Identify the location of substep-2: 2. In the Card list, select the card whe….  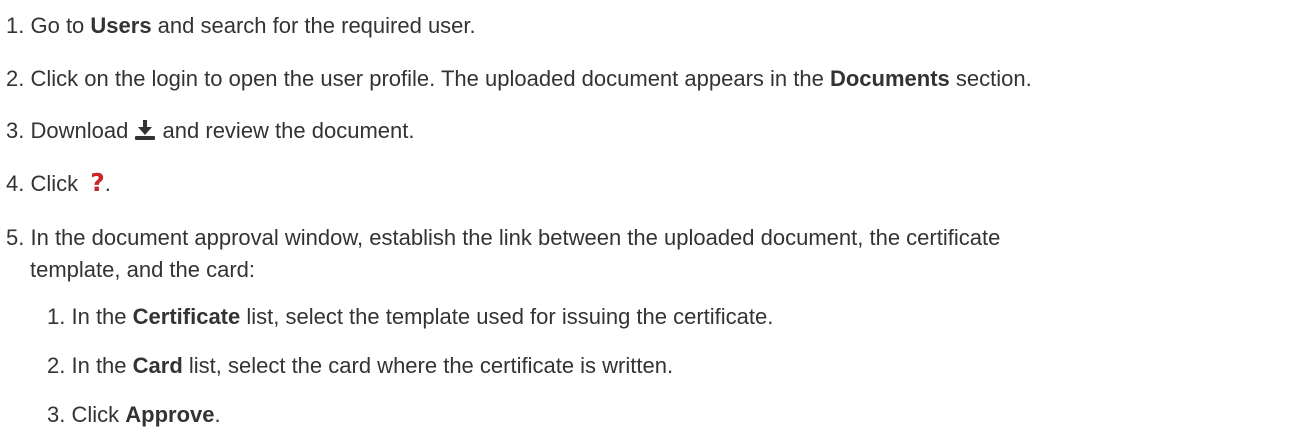
(360, 365).